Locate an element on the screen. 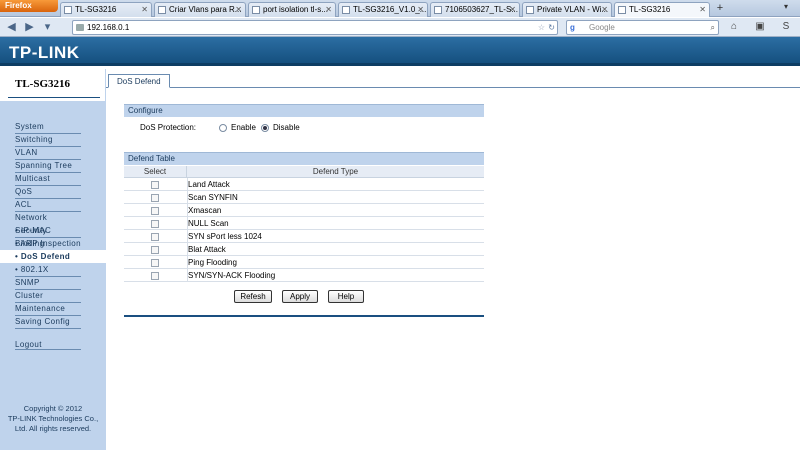 The height and width of the screenshot is (450, 800). tab-list-icon: ▾ is located at coordinates (786, 6).